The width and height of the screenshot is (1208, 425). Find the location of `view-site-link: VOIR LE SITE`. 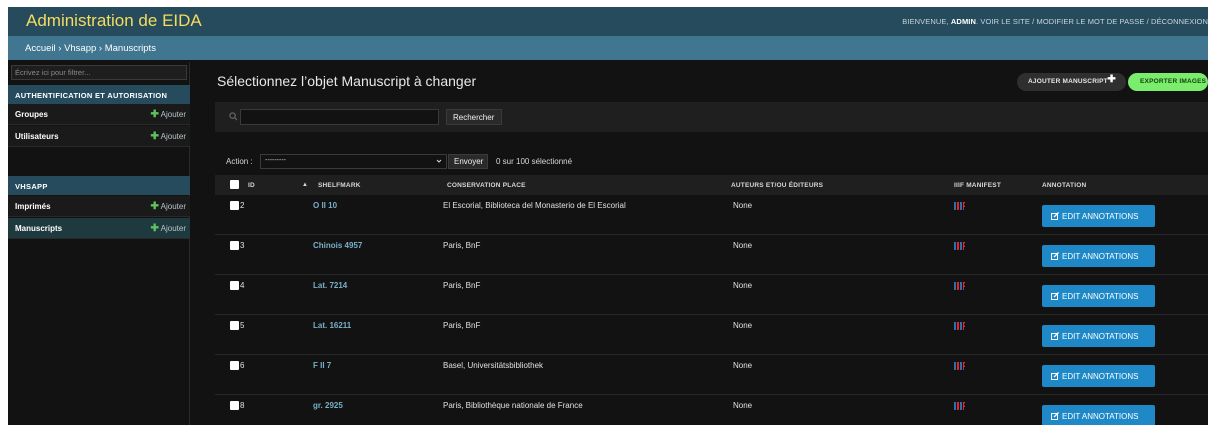

view-site-link: VOIR LE SITE is located at coordinates (1005, 21).